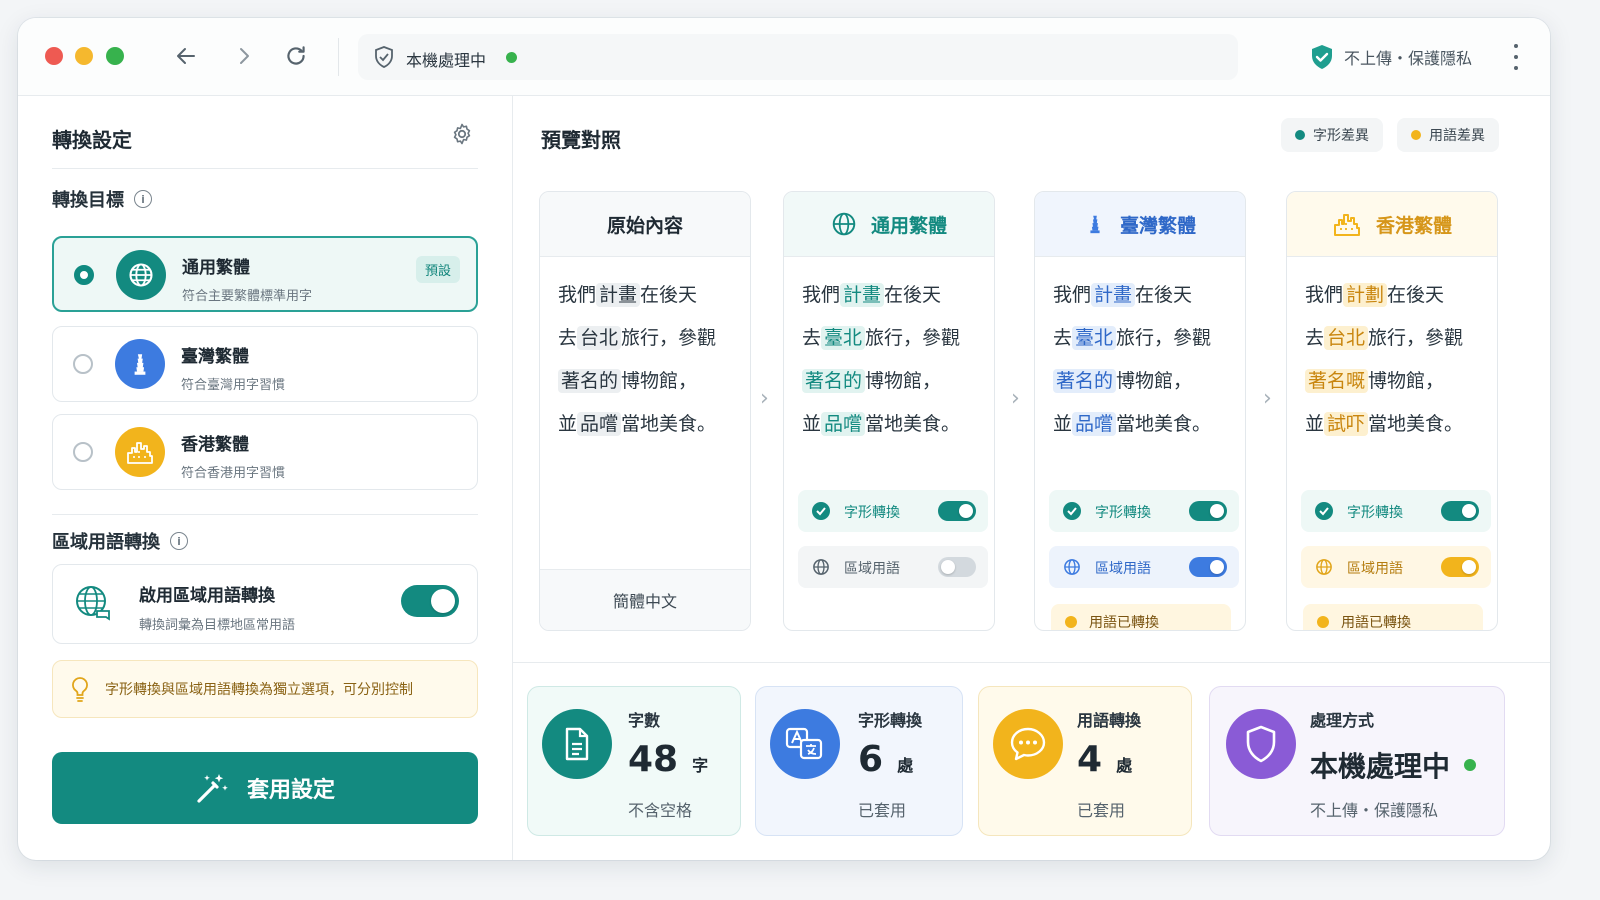  I want to click on column-text: 我們 計劃 在後天去台北 旅行，參觀 著名嘅 博物館，並試吓 當地美食。, so click(1384, 360).